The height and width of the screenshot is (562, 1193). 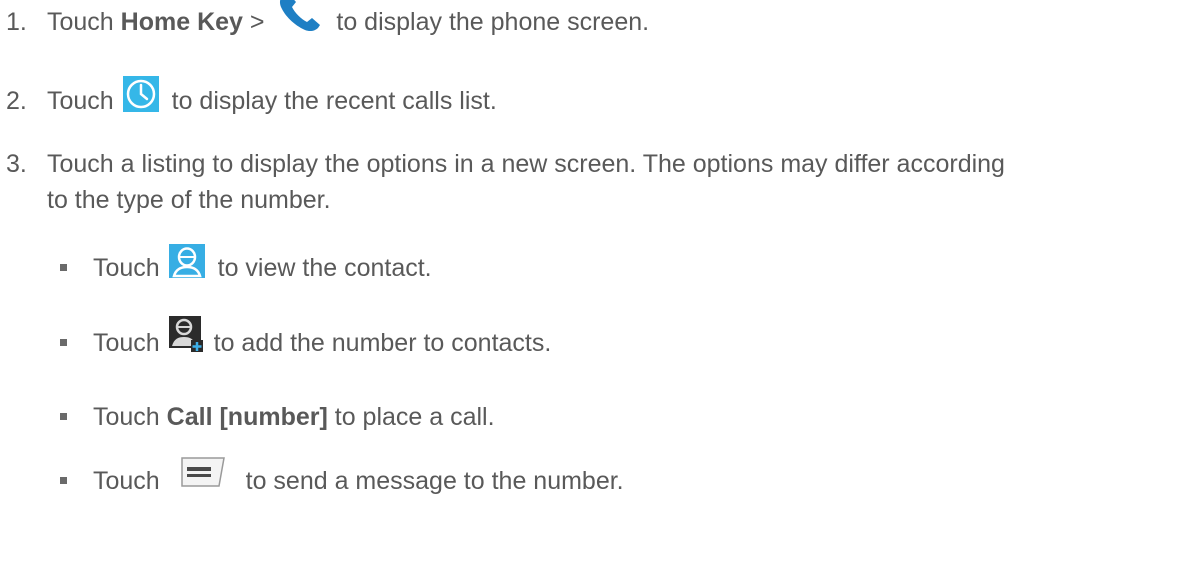 What do you see at coordinates (16, 100) in the screenshot?
I see `step-number: 2.` at bounding box center [16, 100].